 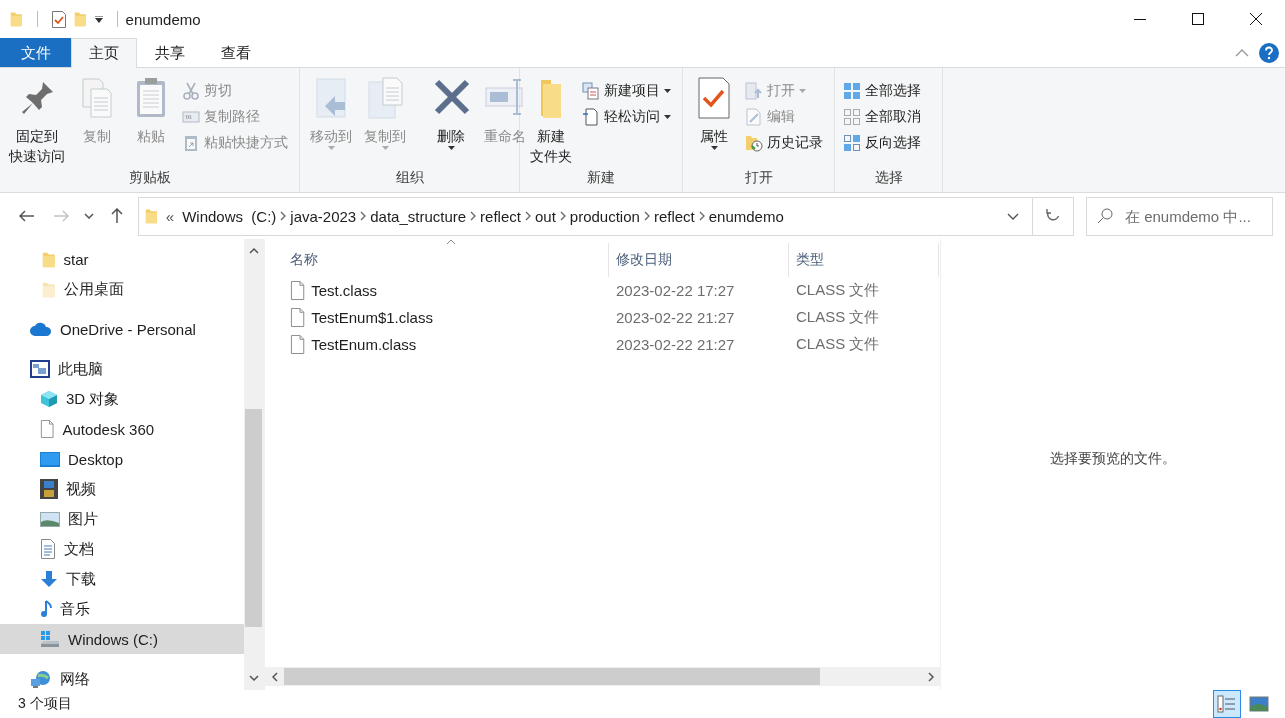 What do you see at coordinates (89, 216) in the screenshot?
I see `chevron-down-icon` at bounding box center [89, 216].